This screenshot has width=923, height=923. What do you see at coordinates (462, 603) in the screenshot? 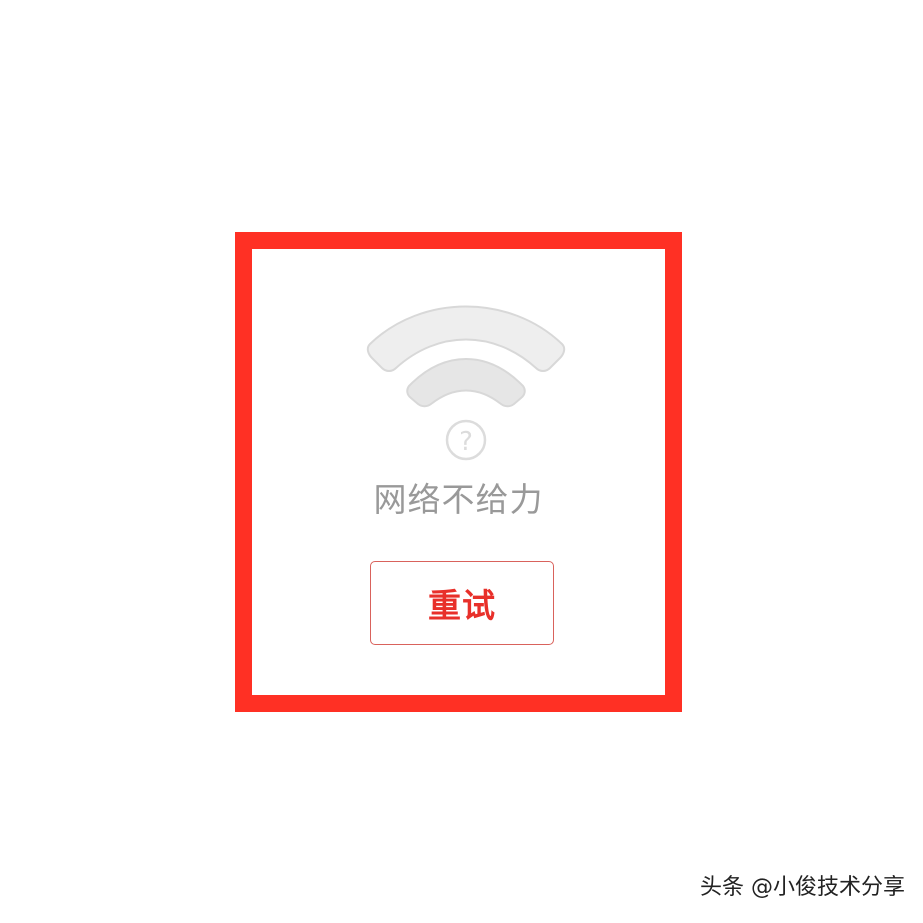
I see `retry-button: 重试` at bounding box center [462, 603].